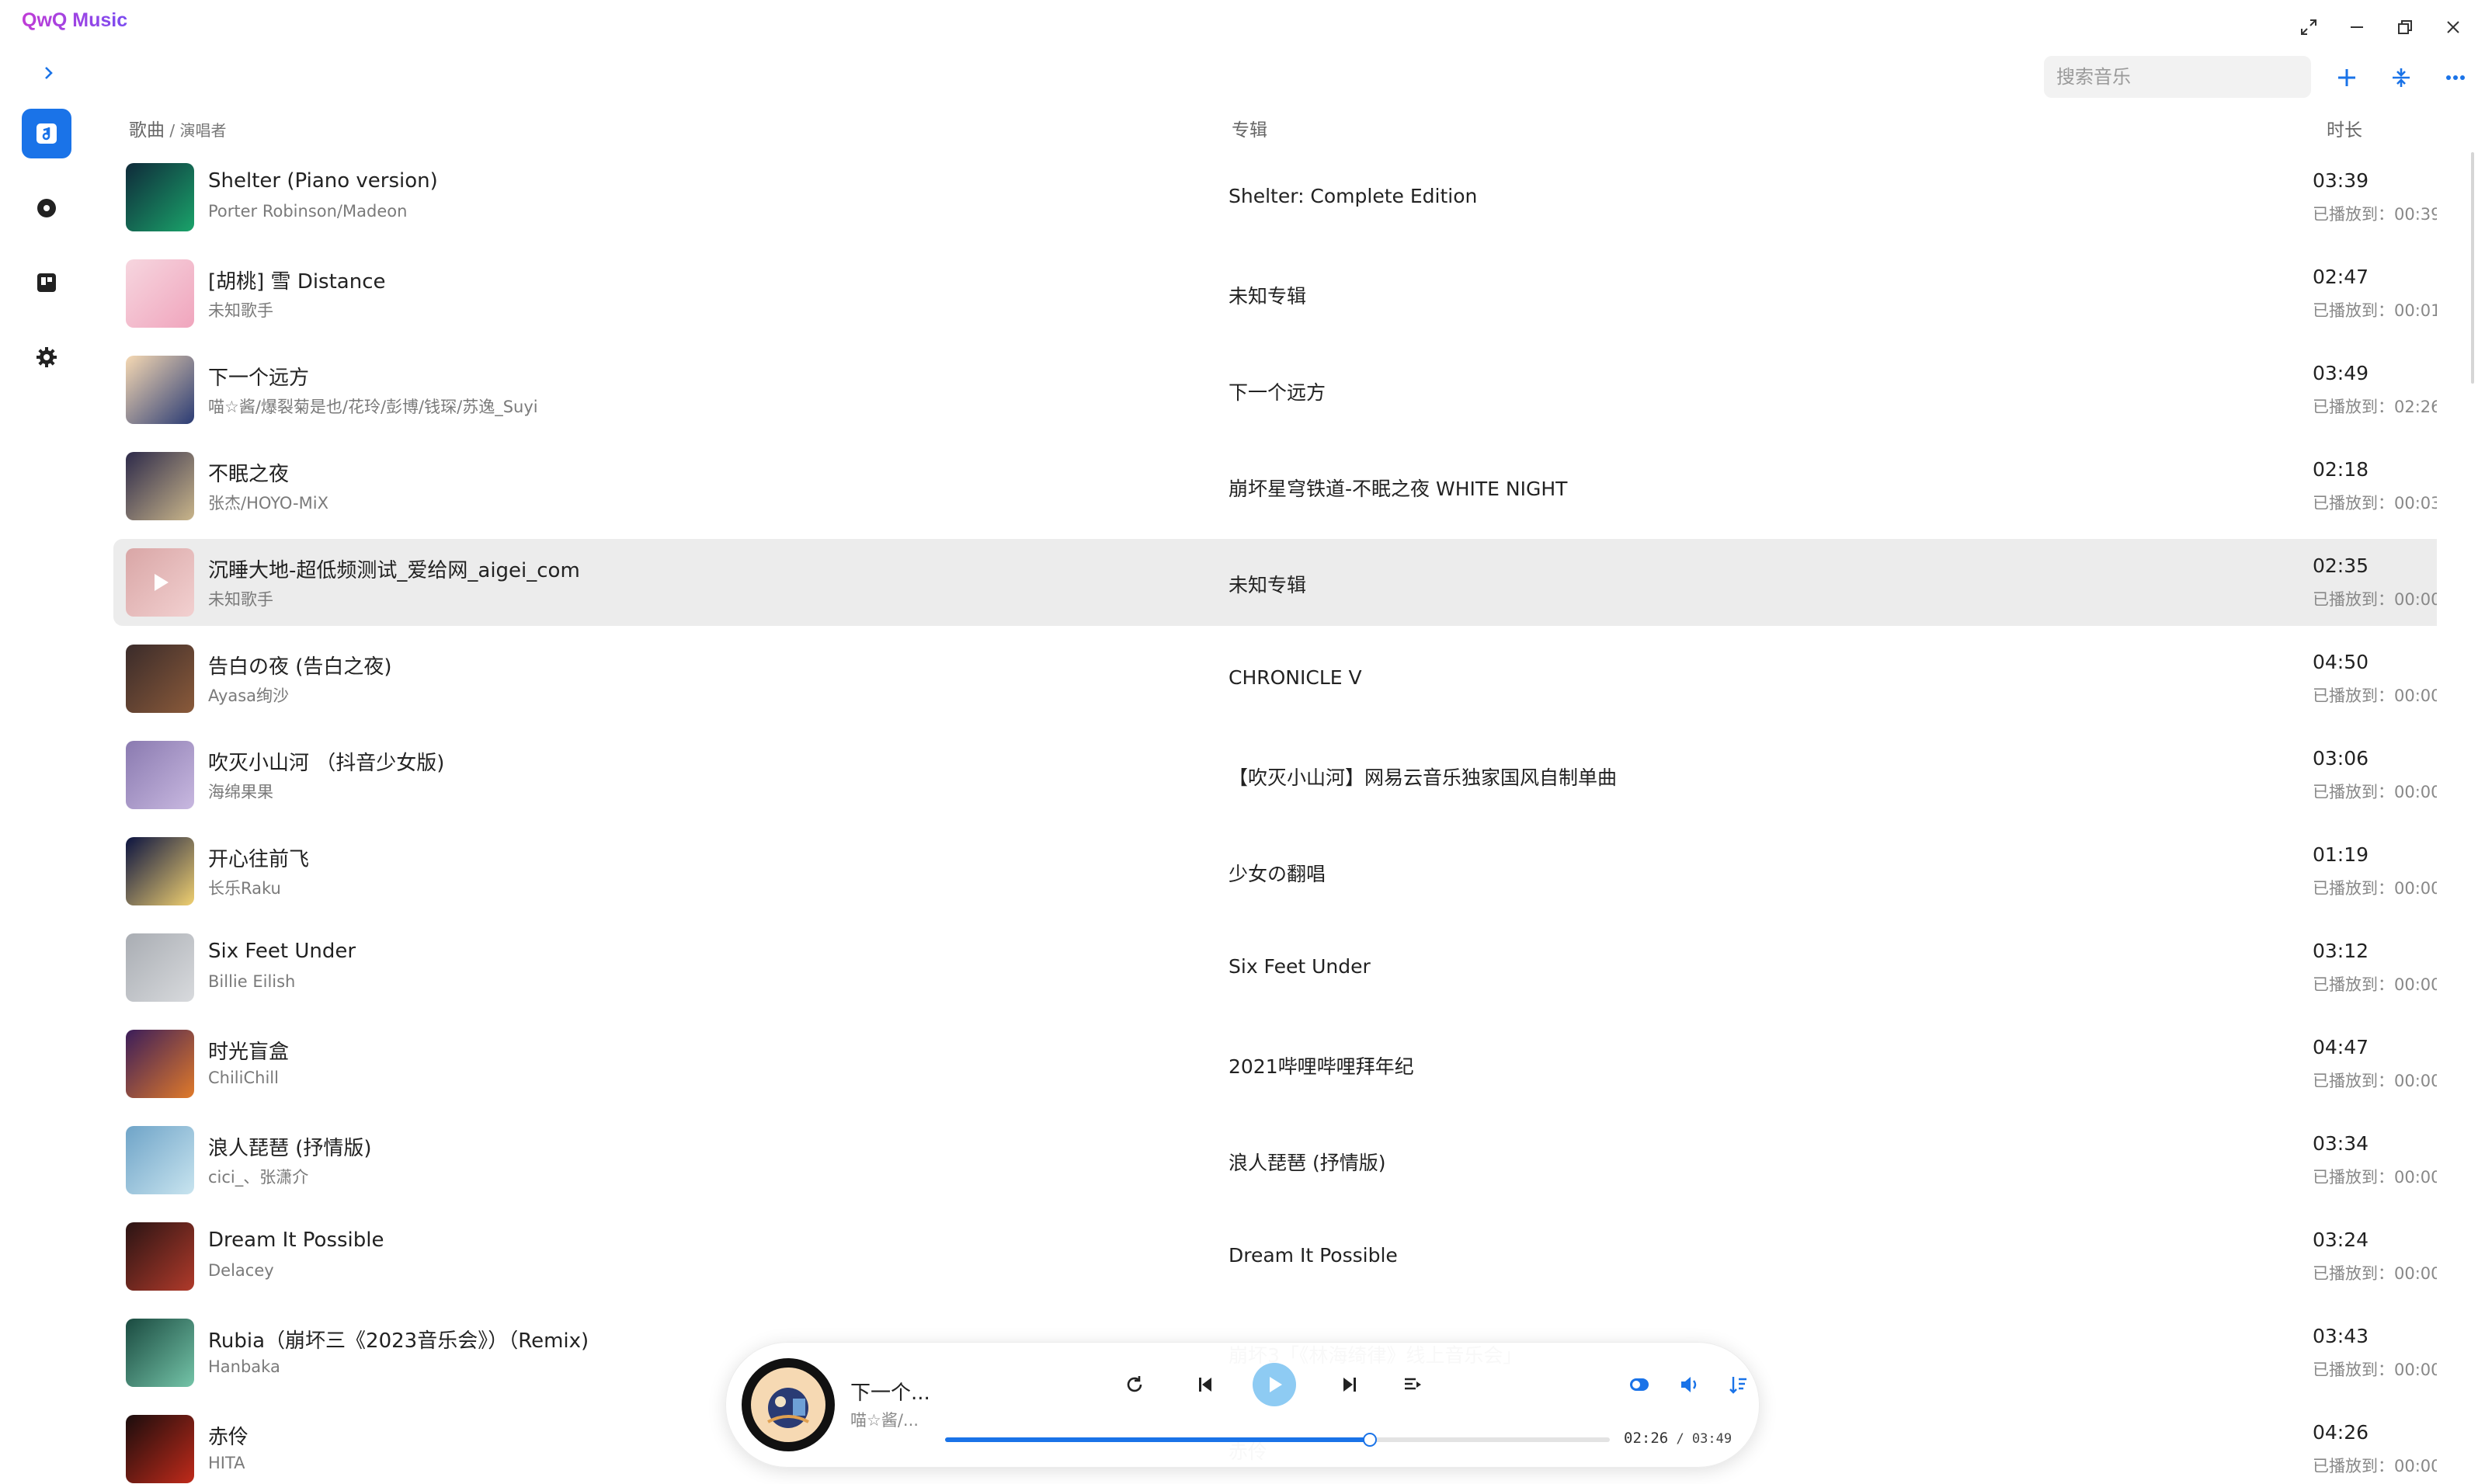 This screenshot has width=2485, height=1484. What do you see at coordinates (282, 952) in the screenshot?
I see `song-title: Six Feet Under` at bounding box center [282, 952].